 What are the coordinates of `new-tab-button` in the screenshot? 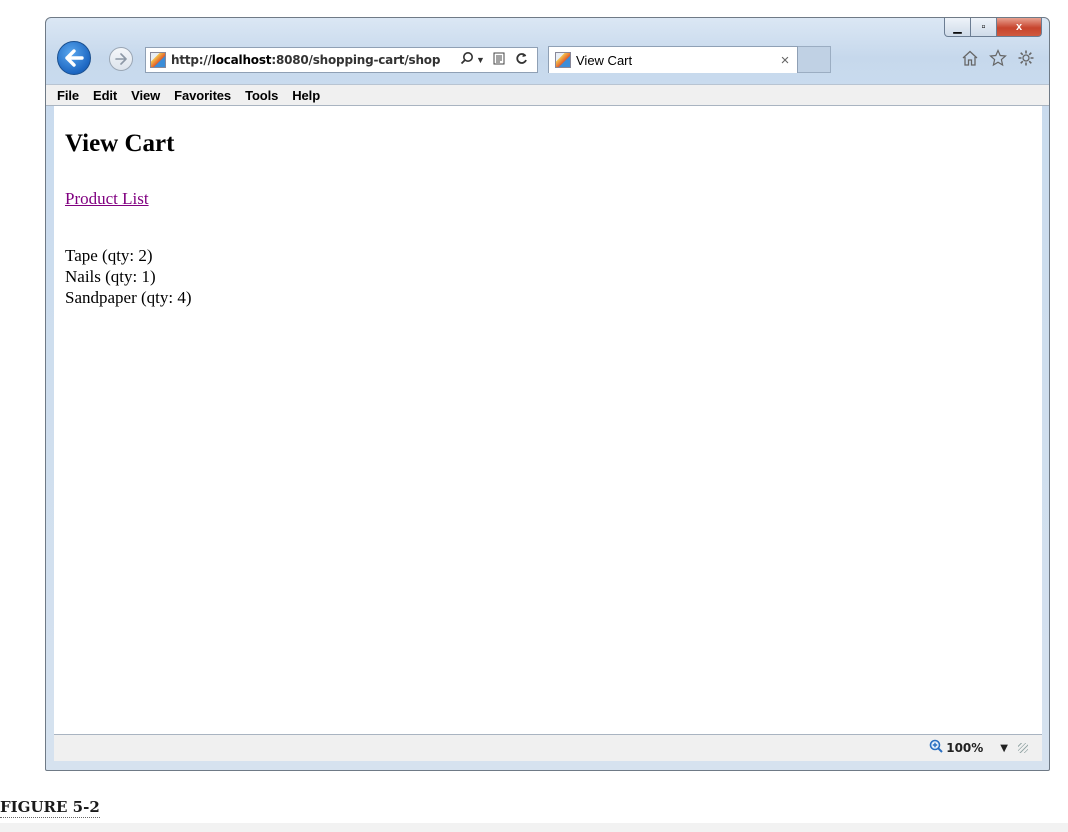 It's located at (814, 59).